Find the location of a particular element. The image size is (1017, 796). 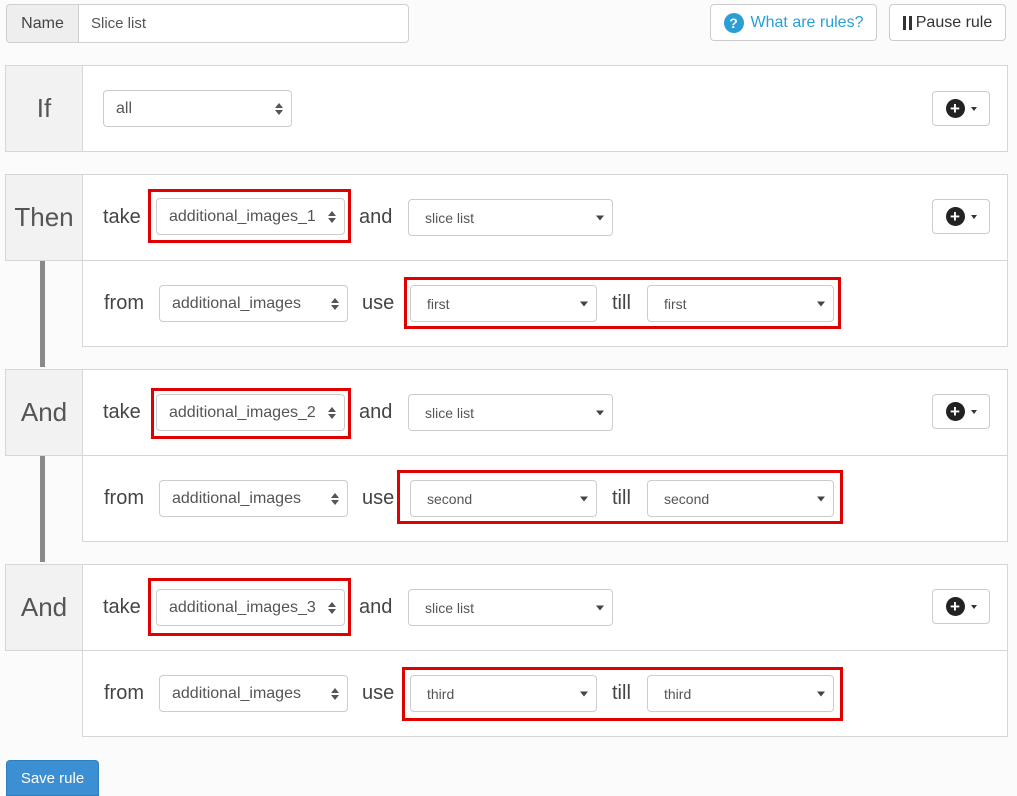

block-label: Then is located at coordinates (44, 217).